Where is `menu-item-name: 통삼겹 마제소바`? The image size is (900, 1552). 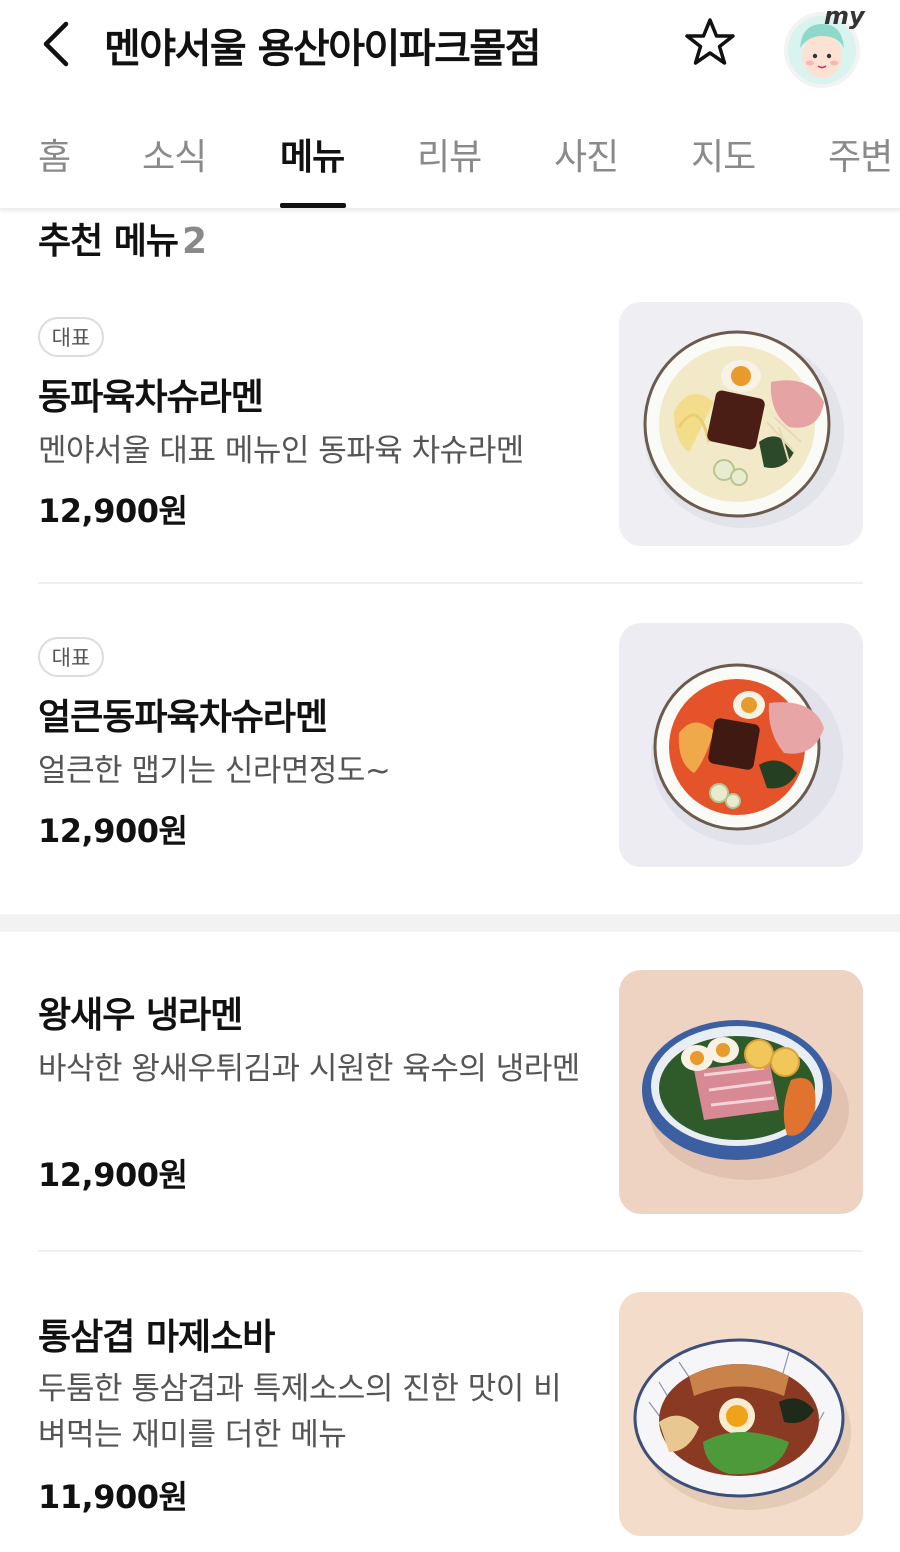 menu-item-name: 통삼겹 마제소바 is located at coordinates (156, 1337).